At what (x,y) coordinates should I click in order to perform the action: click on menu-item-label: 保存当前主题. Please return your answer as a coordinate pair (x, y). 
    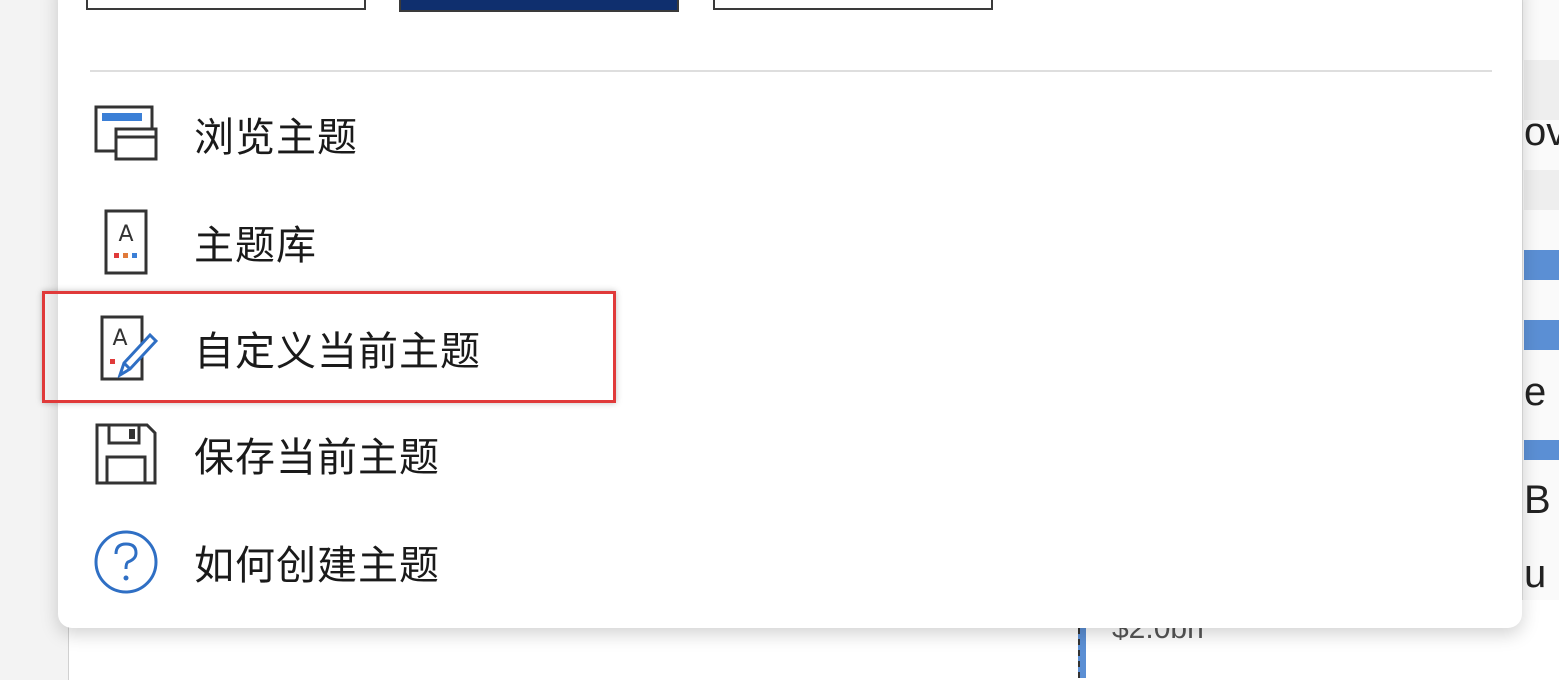
    Looking at the image, I should click on (317, 458).